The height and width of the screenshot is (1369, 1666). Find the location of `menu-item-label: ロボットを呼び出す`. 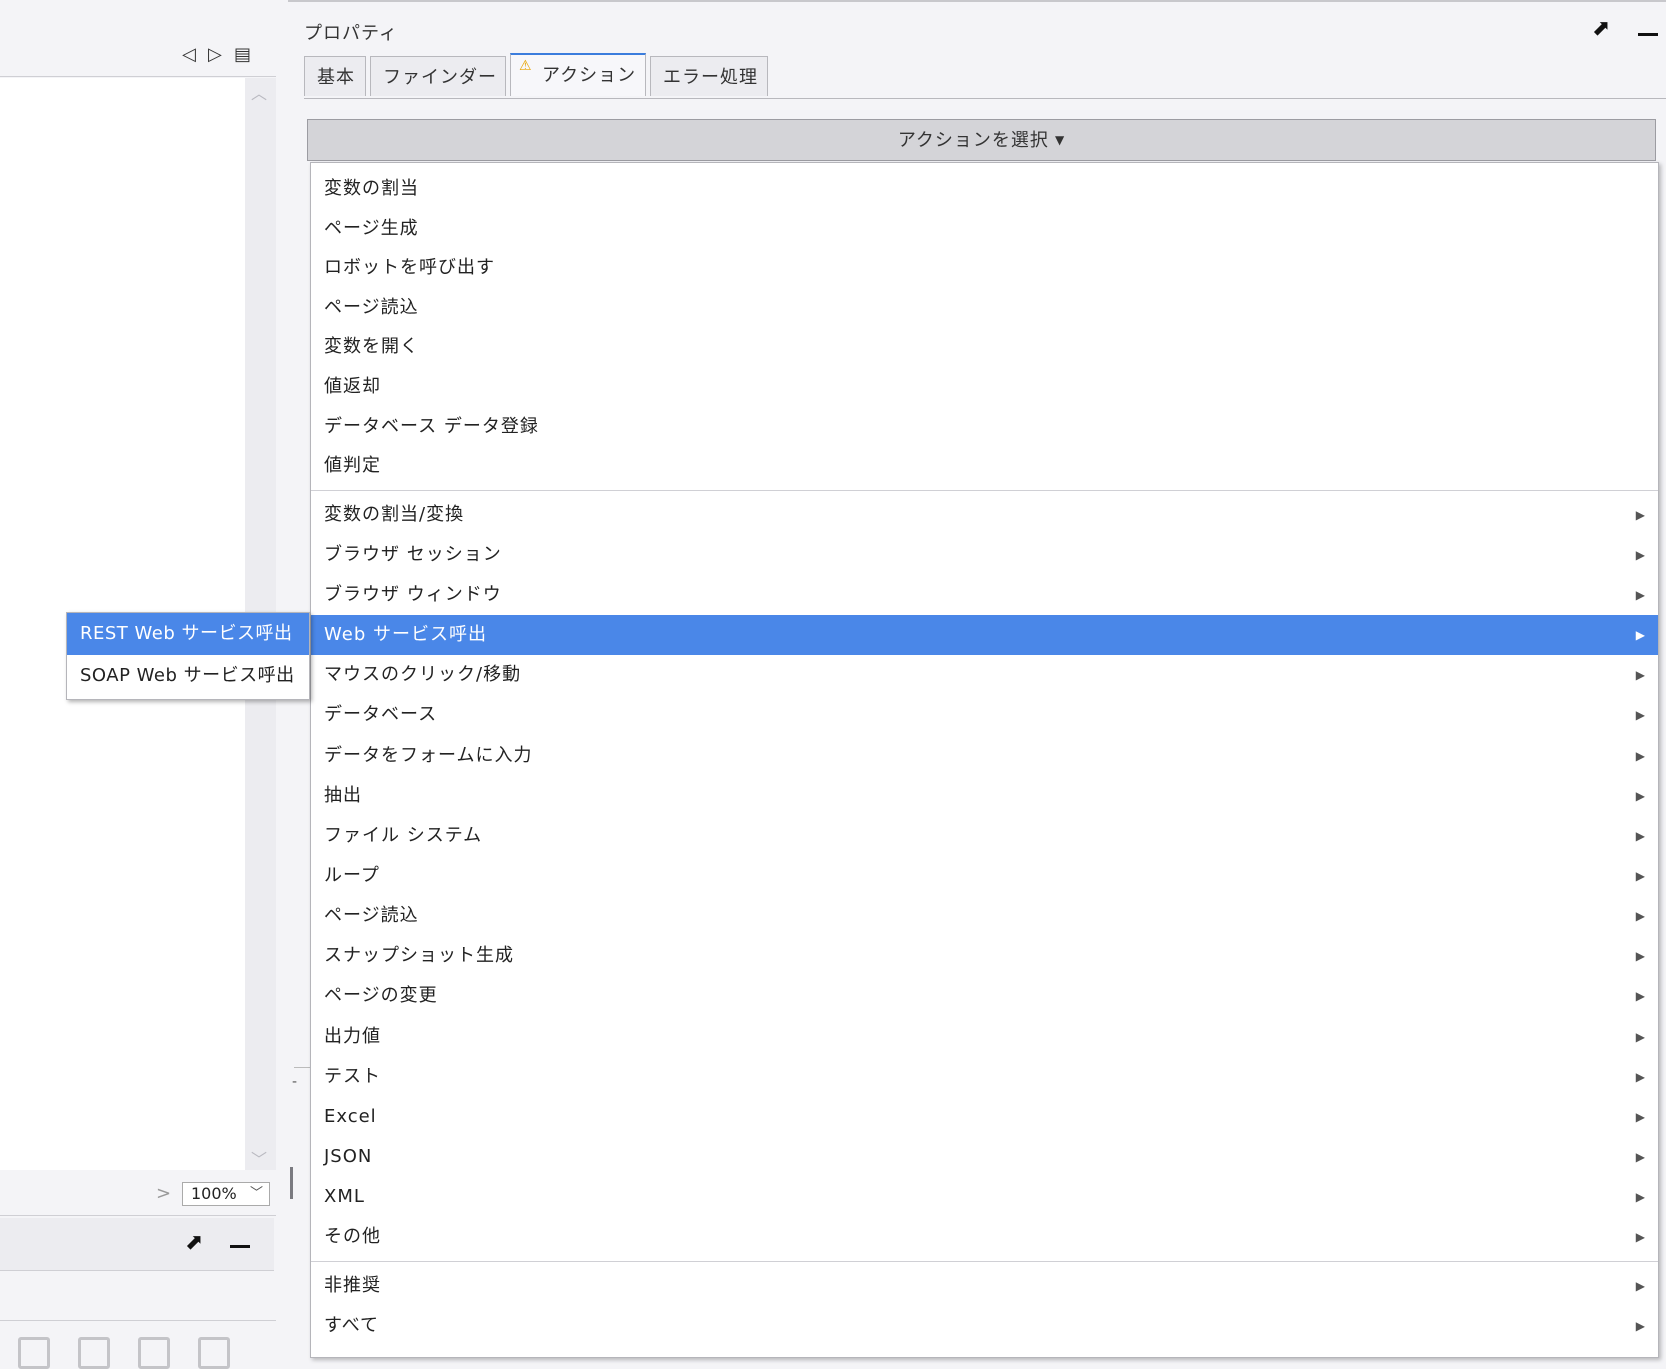

menu-item-label: ロボットを呼び出す is located at coordinates (409, 268).